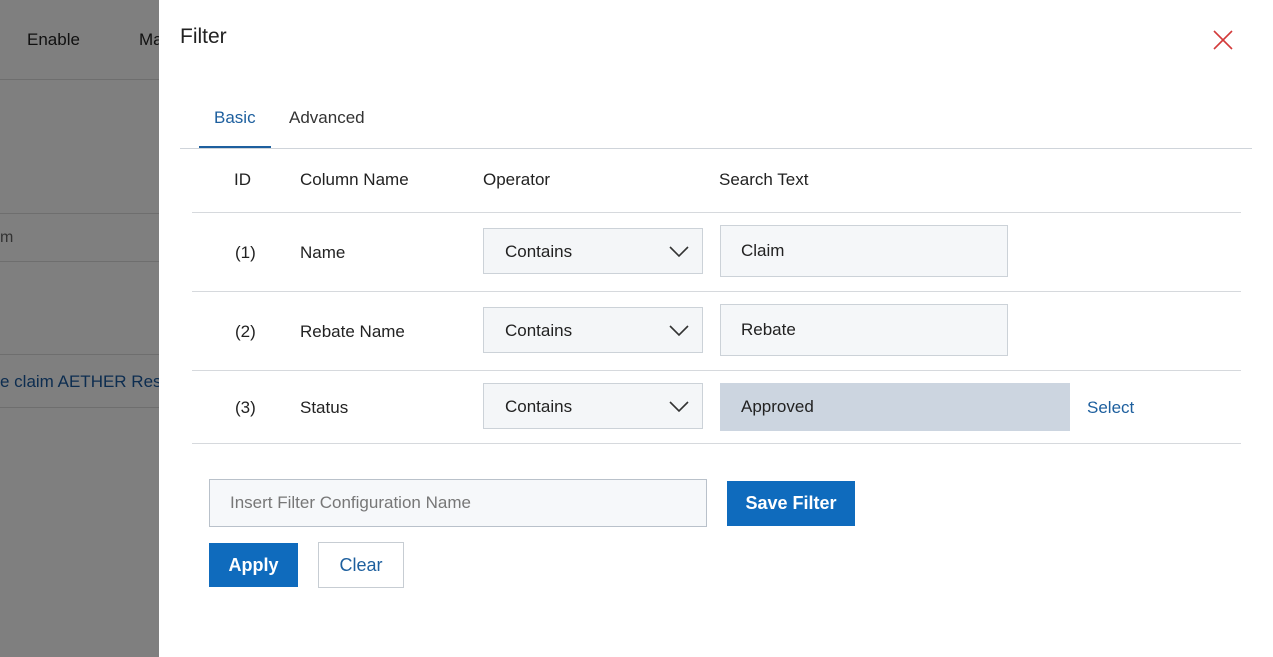  What do you see at coordinates (895, 407) in the screenshot?
I see `search-text-readonly` at bounding box center [895, 407].